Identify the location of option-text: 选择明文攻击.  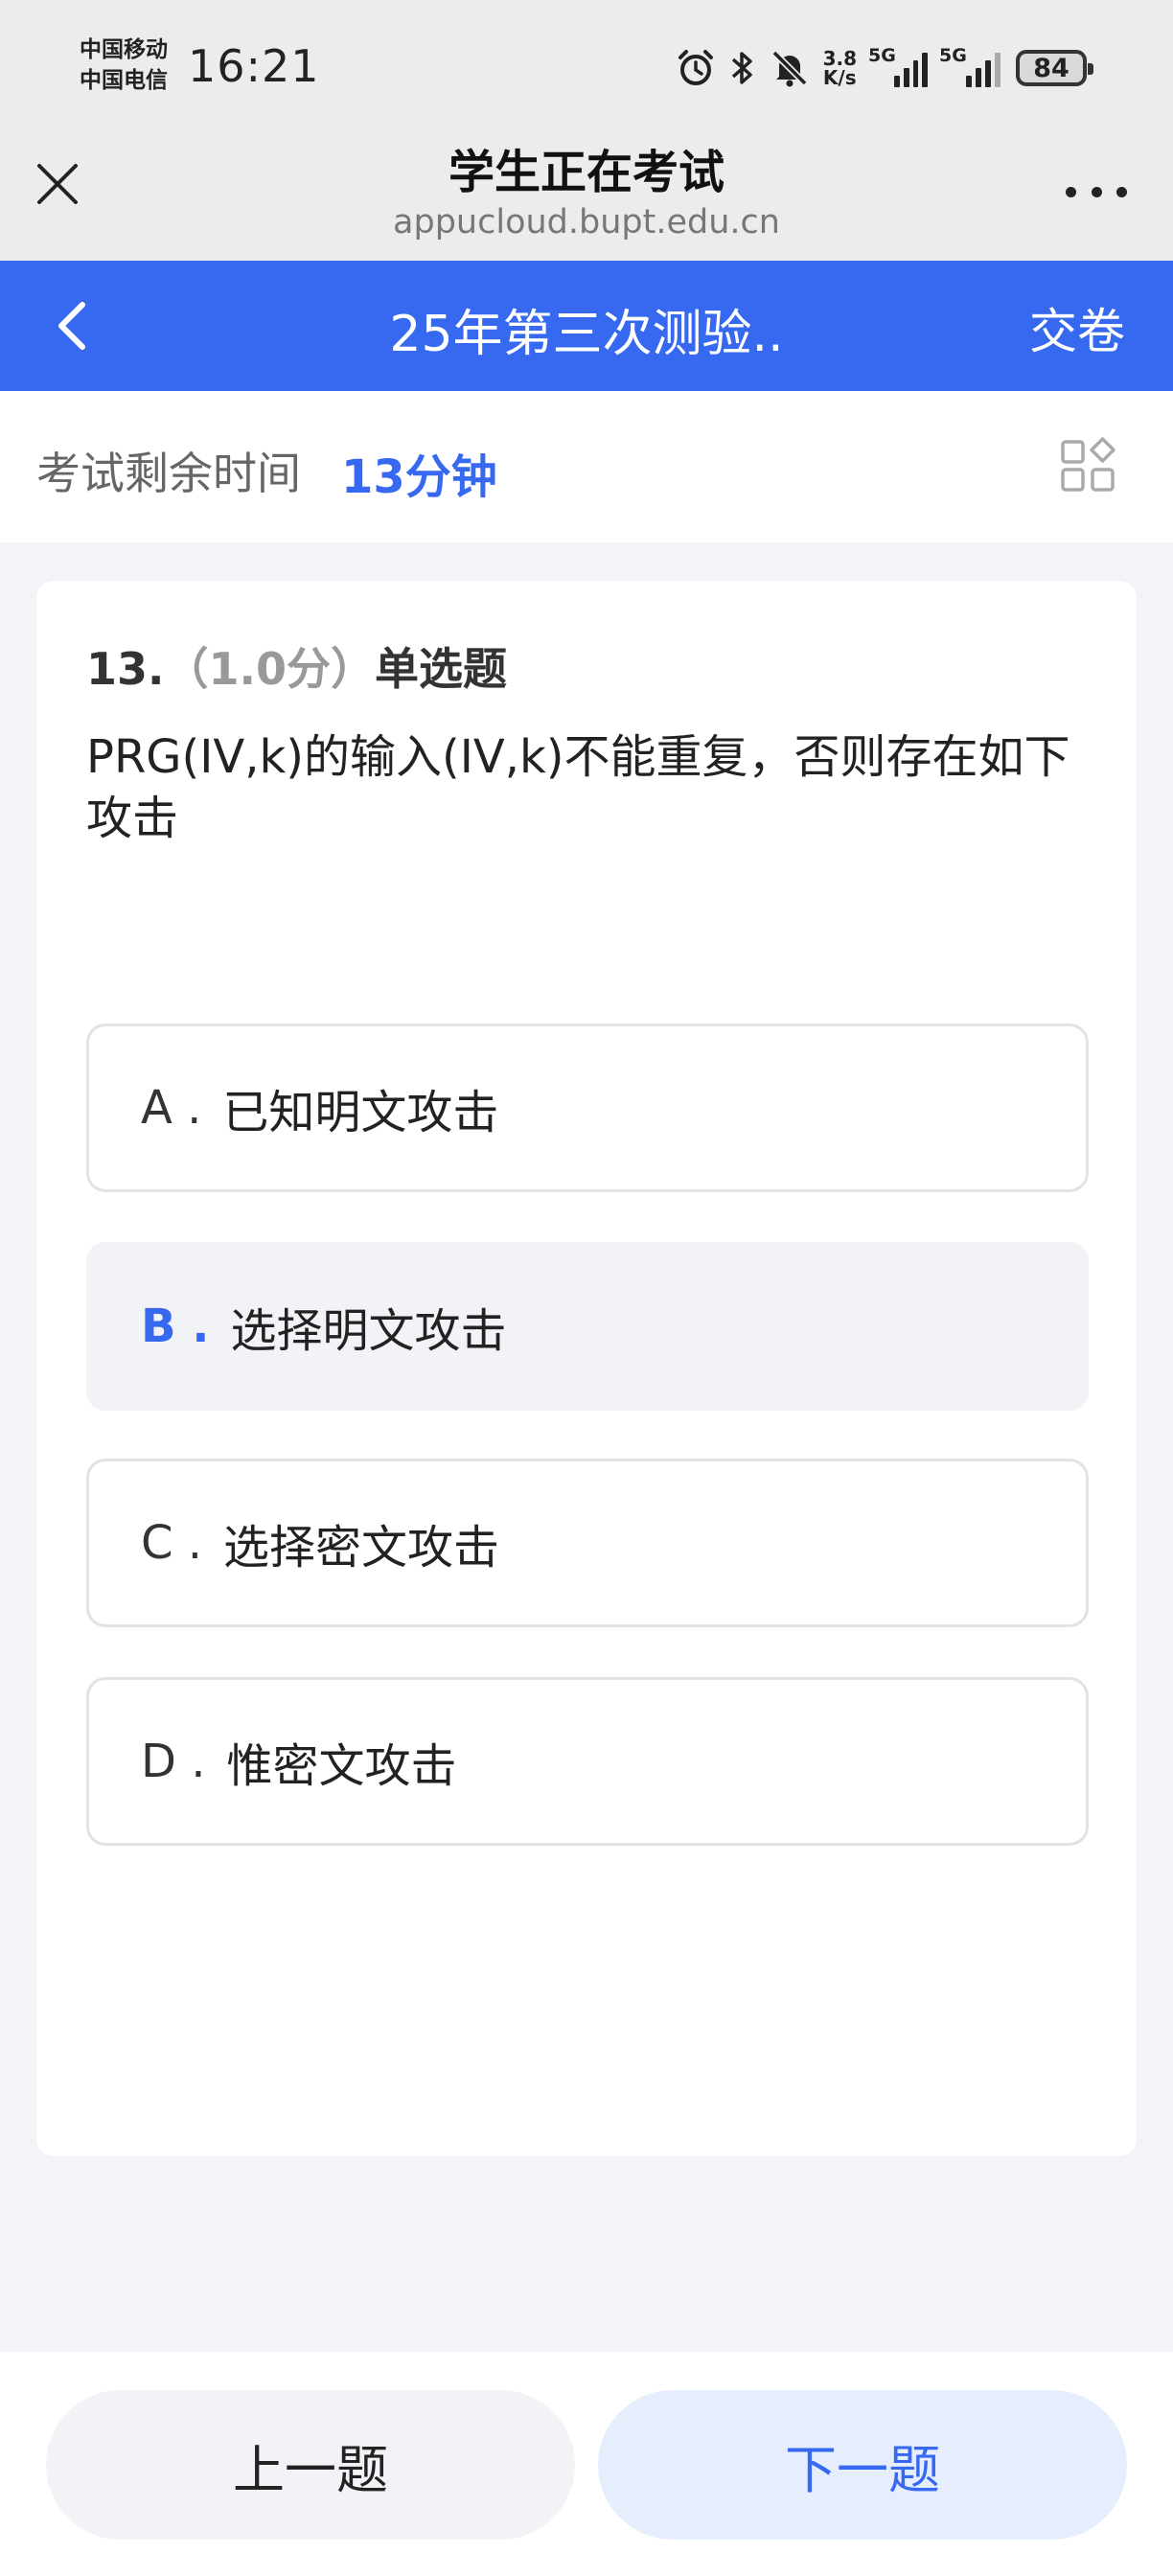
(368, 1331).